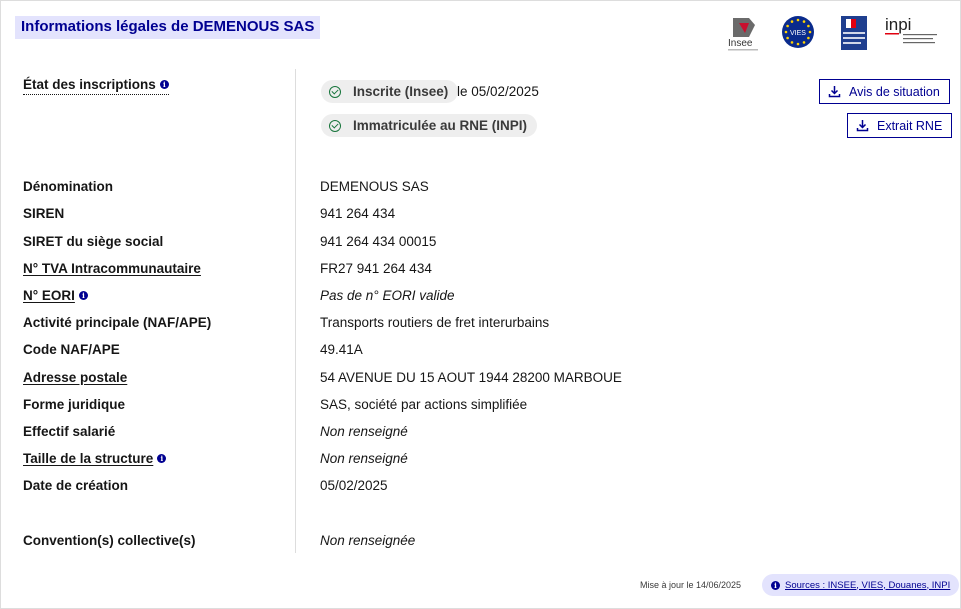  Describe the element at coordinates (868, 585) in the screenshot. I see `sources-label: Sources : INSEE, VIES, Douanes, INPI` at that location.